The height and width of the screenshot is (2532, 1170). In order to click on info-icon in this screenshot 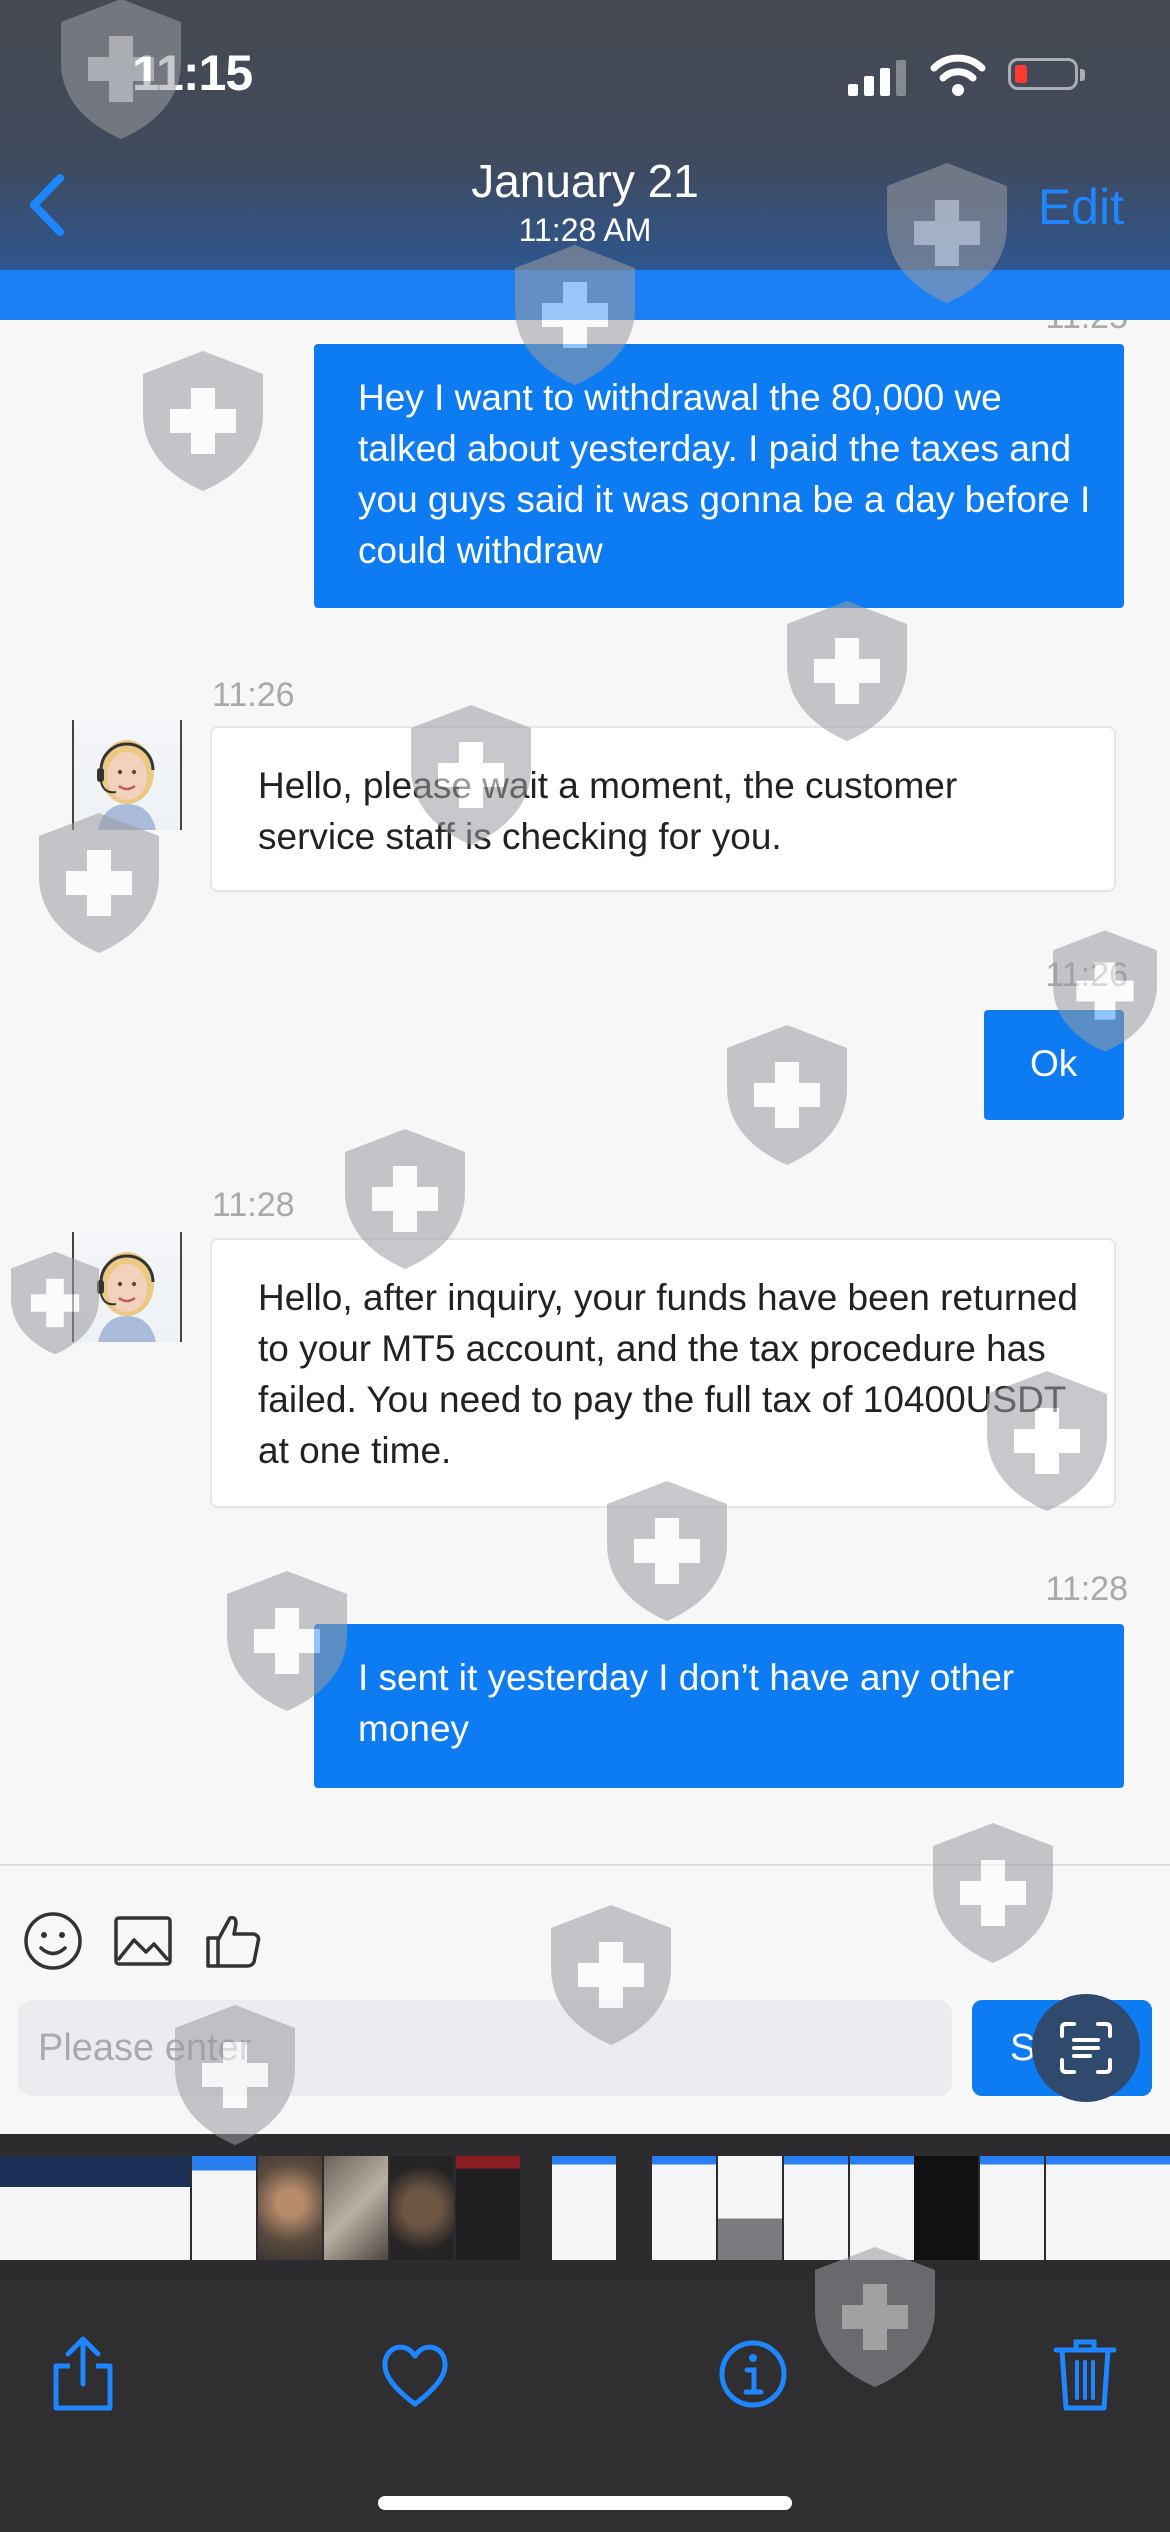, I will do `click(753, 2373)`.